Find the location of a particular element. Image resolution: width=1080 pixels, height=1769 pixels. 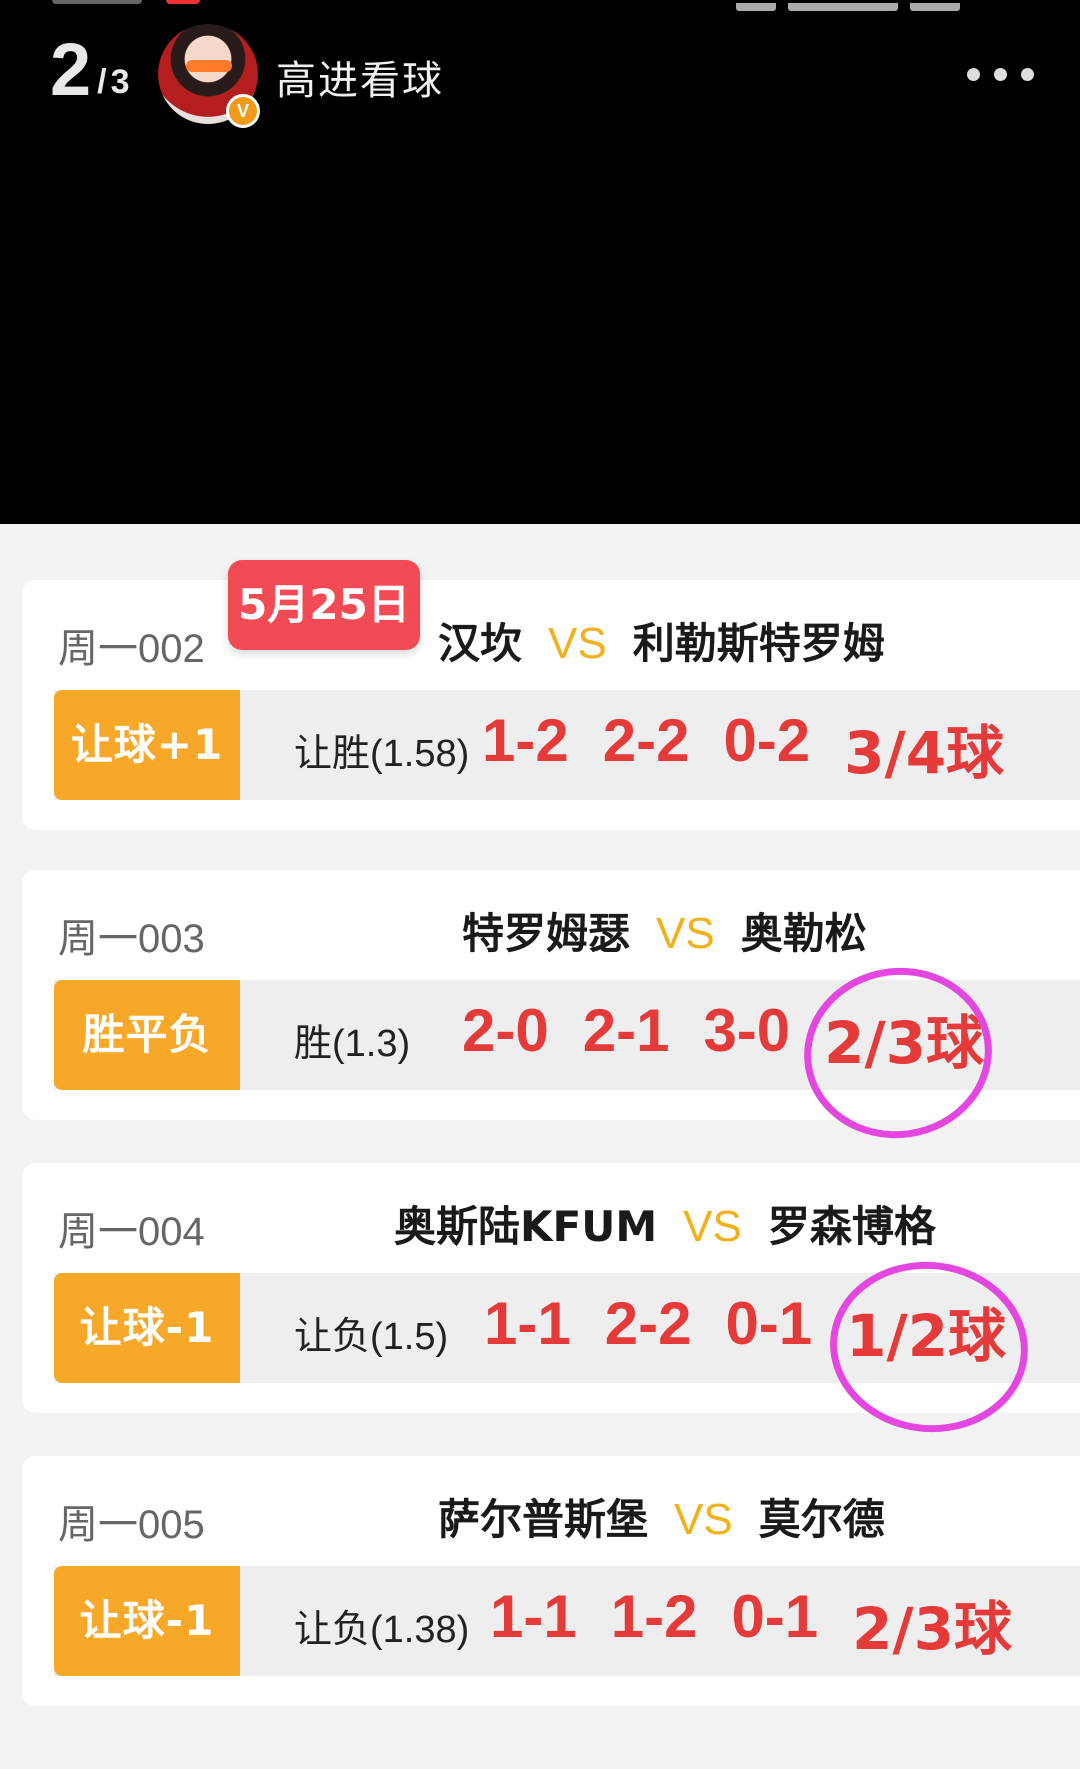

away-team: 莫尔德 is located at coordinates (821, 1519).